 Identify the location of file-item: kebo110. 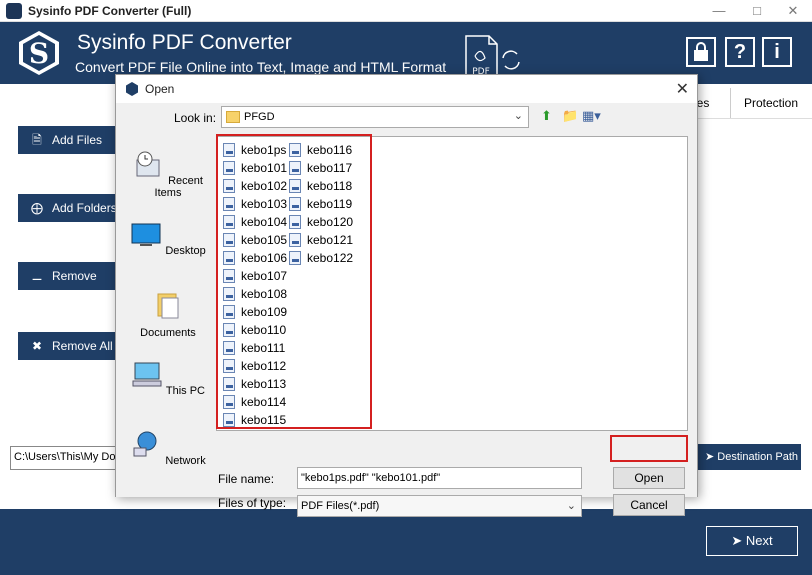
(255, 330).